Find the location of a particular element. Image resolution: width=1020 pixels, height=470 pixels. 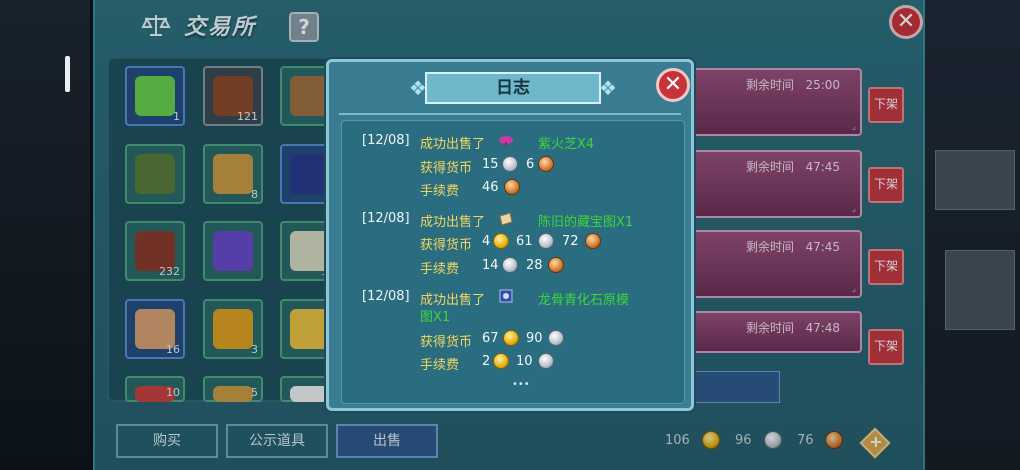

log-title: 日志 is located at coordinates (513, 88).